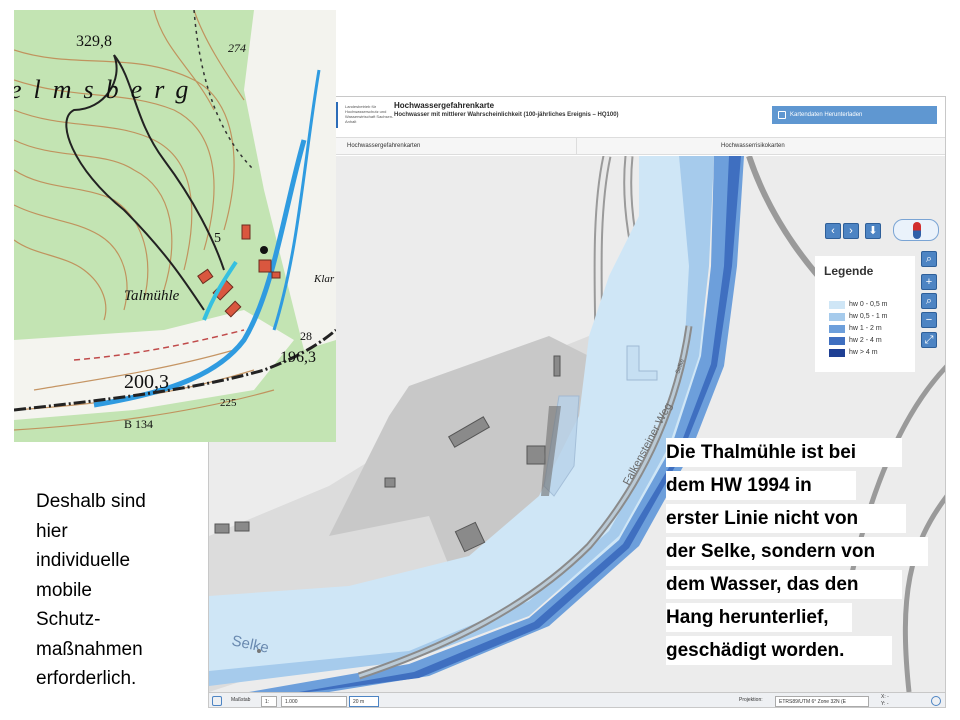 This screenshot has height=720, width=960. Describe the element at coordinates (217, 701) in the screenshot. I see `layers-icon` at that location.